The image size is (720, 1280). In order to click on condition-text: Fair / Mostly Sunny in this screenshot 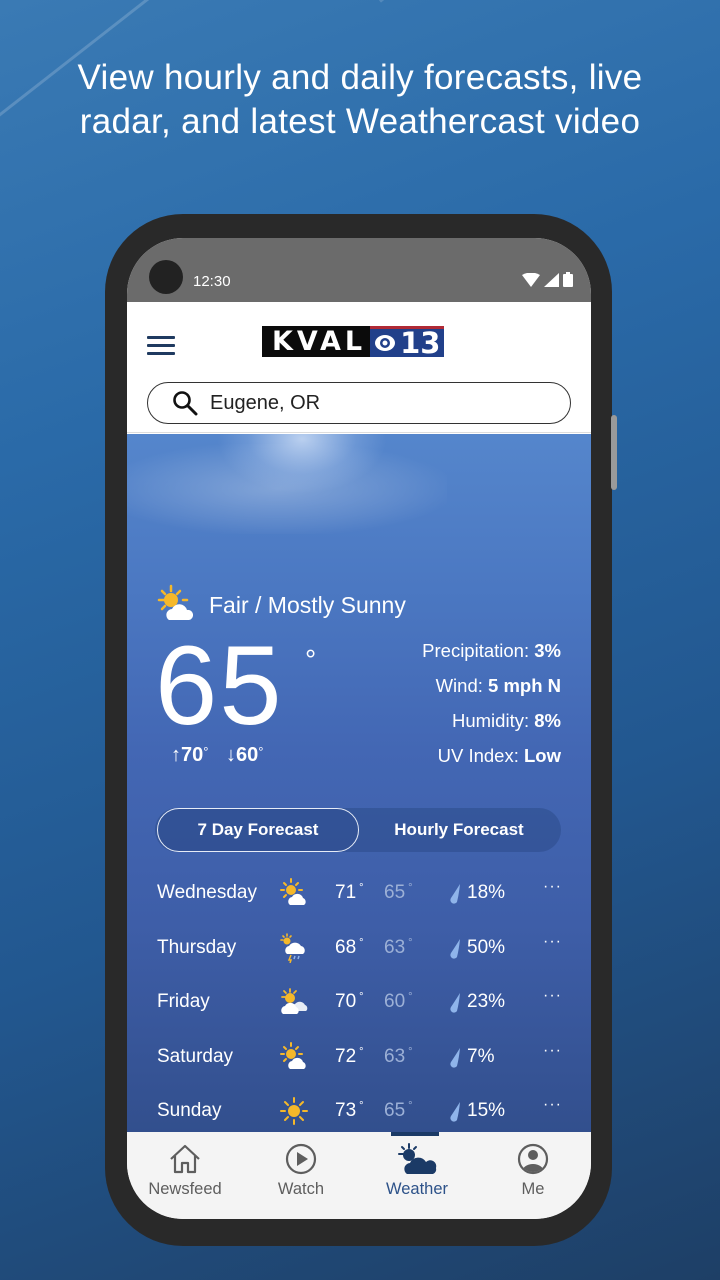, I will do `click(307, 604)`.